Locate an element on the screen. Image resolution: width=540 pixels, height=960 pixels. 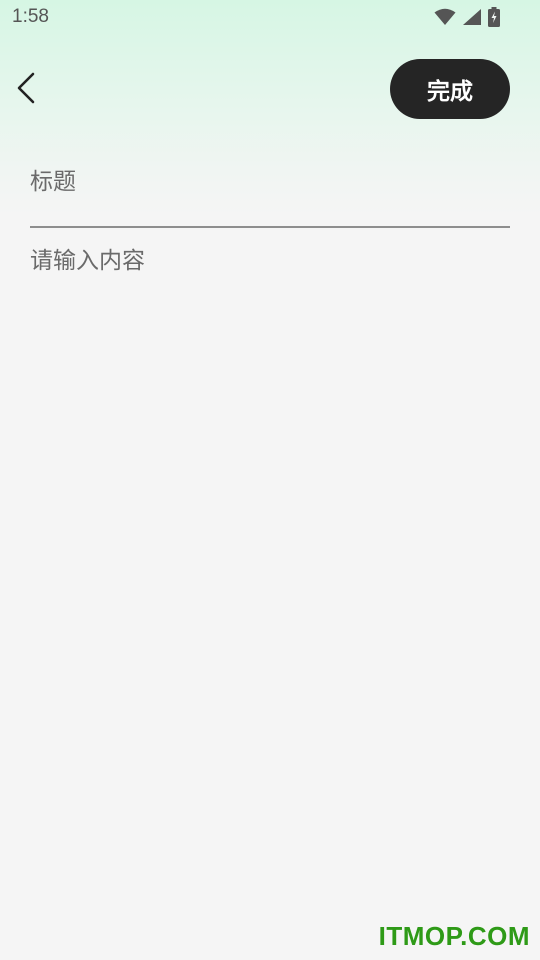
chevron-left-icon is located at coordinates (26, 90).